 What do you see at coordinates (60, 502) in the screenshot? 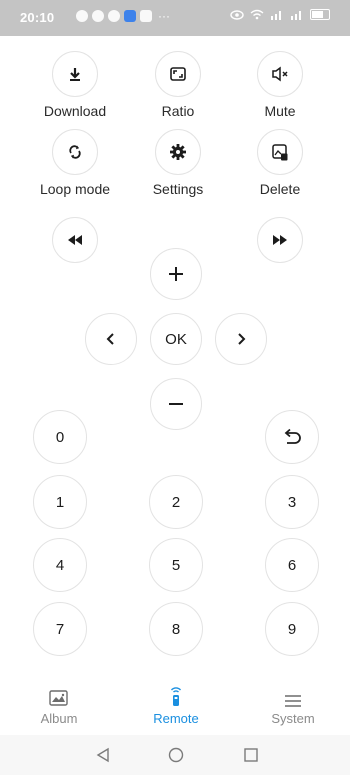
I see `digit-1-button: 1` at bounding box center [60, 502].